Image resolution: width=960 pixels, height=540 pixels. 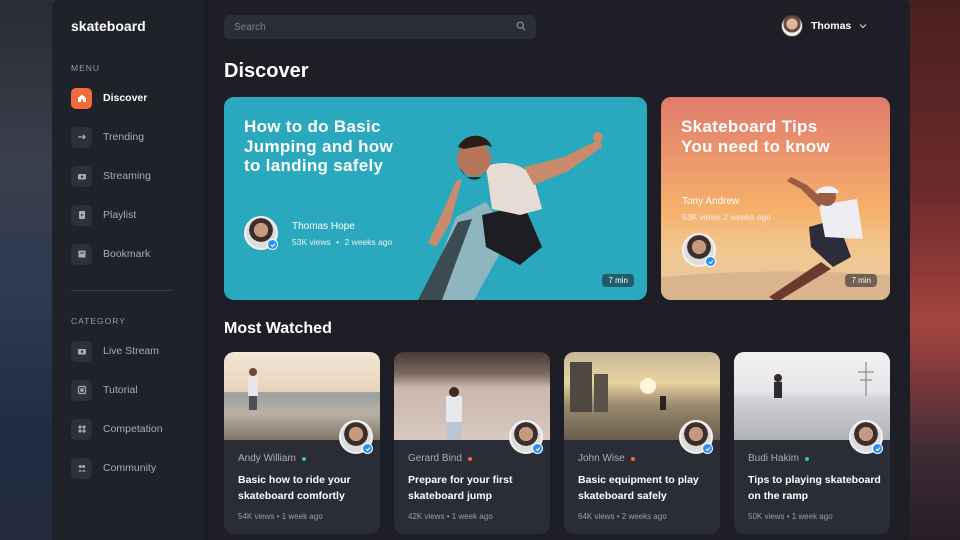 I want to click on tutorial-icon, so click(x=81, y=390).